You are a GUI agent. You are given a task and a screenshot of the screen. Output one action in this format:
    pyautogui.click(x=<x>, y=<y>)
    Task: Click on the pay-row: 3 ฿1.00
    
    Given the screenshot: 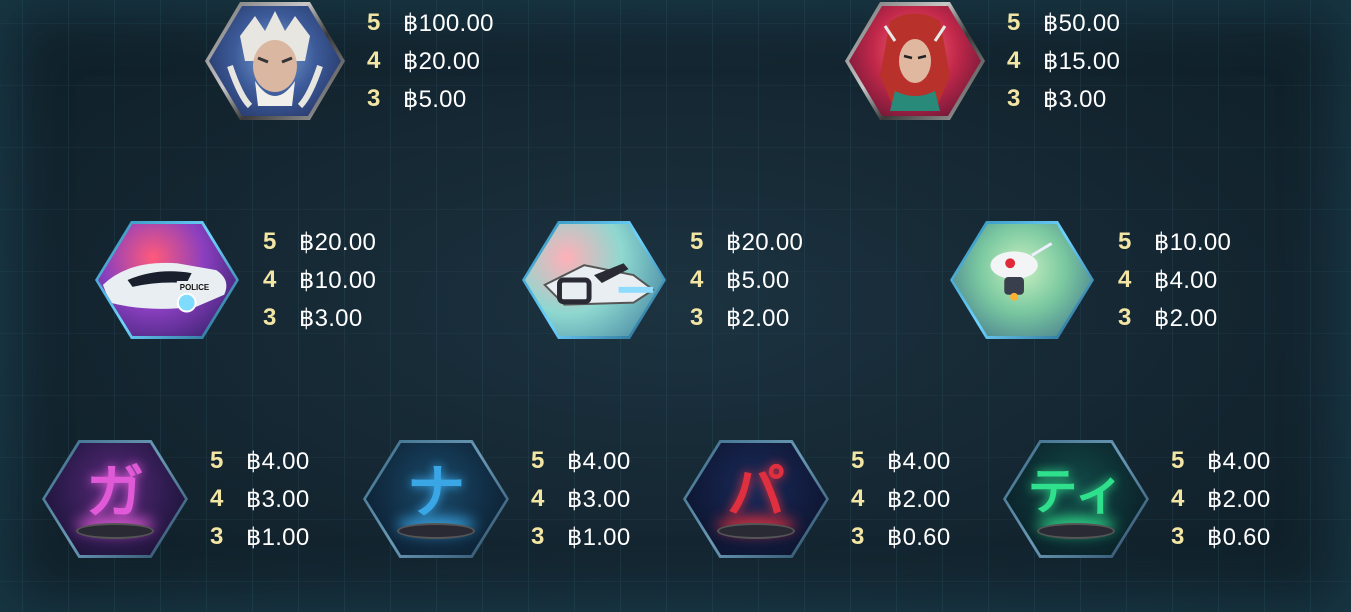 What is the action you would take?
    pyautogui.click(x=259, y=537)
    